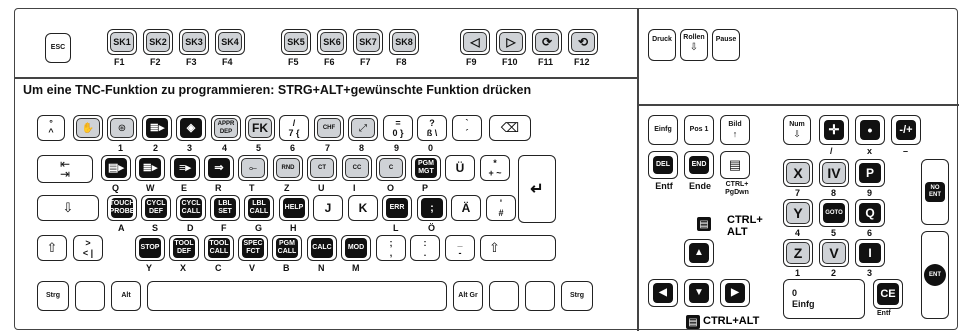 This screenshot has height=335, width=967. I want to click on pgdwn-key: ▤, so click(735, 165).